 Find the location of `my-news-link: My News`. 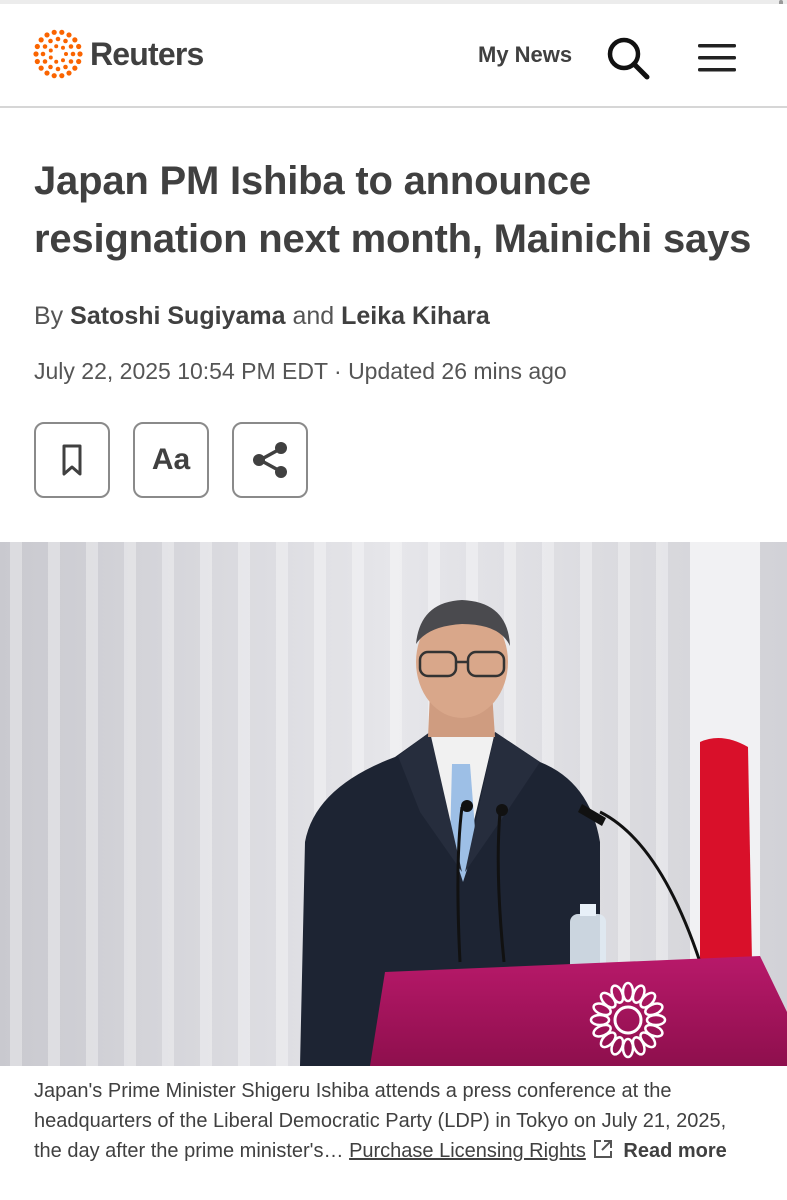

my-news-link: My News is located at coordinates (525, 55).